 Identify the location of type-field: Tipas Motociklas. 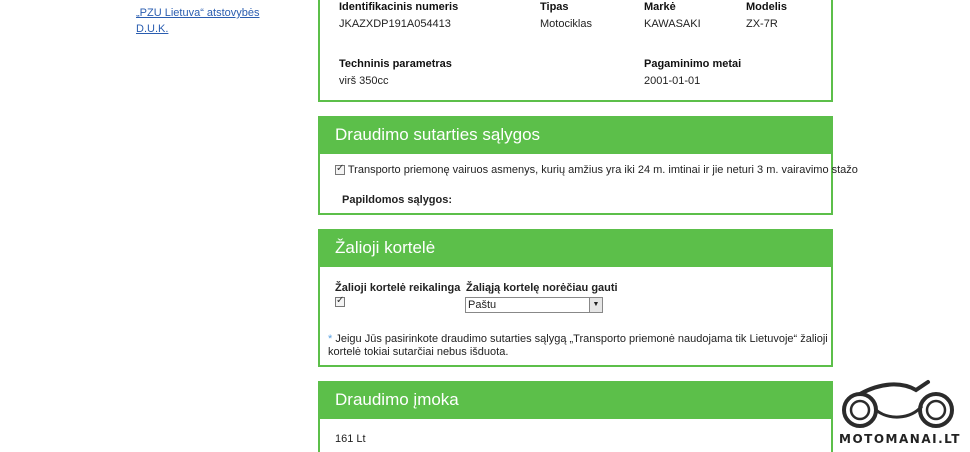
(566, 15).